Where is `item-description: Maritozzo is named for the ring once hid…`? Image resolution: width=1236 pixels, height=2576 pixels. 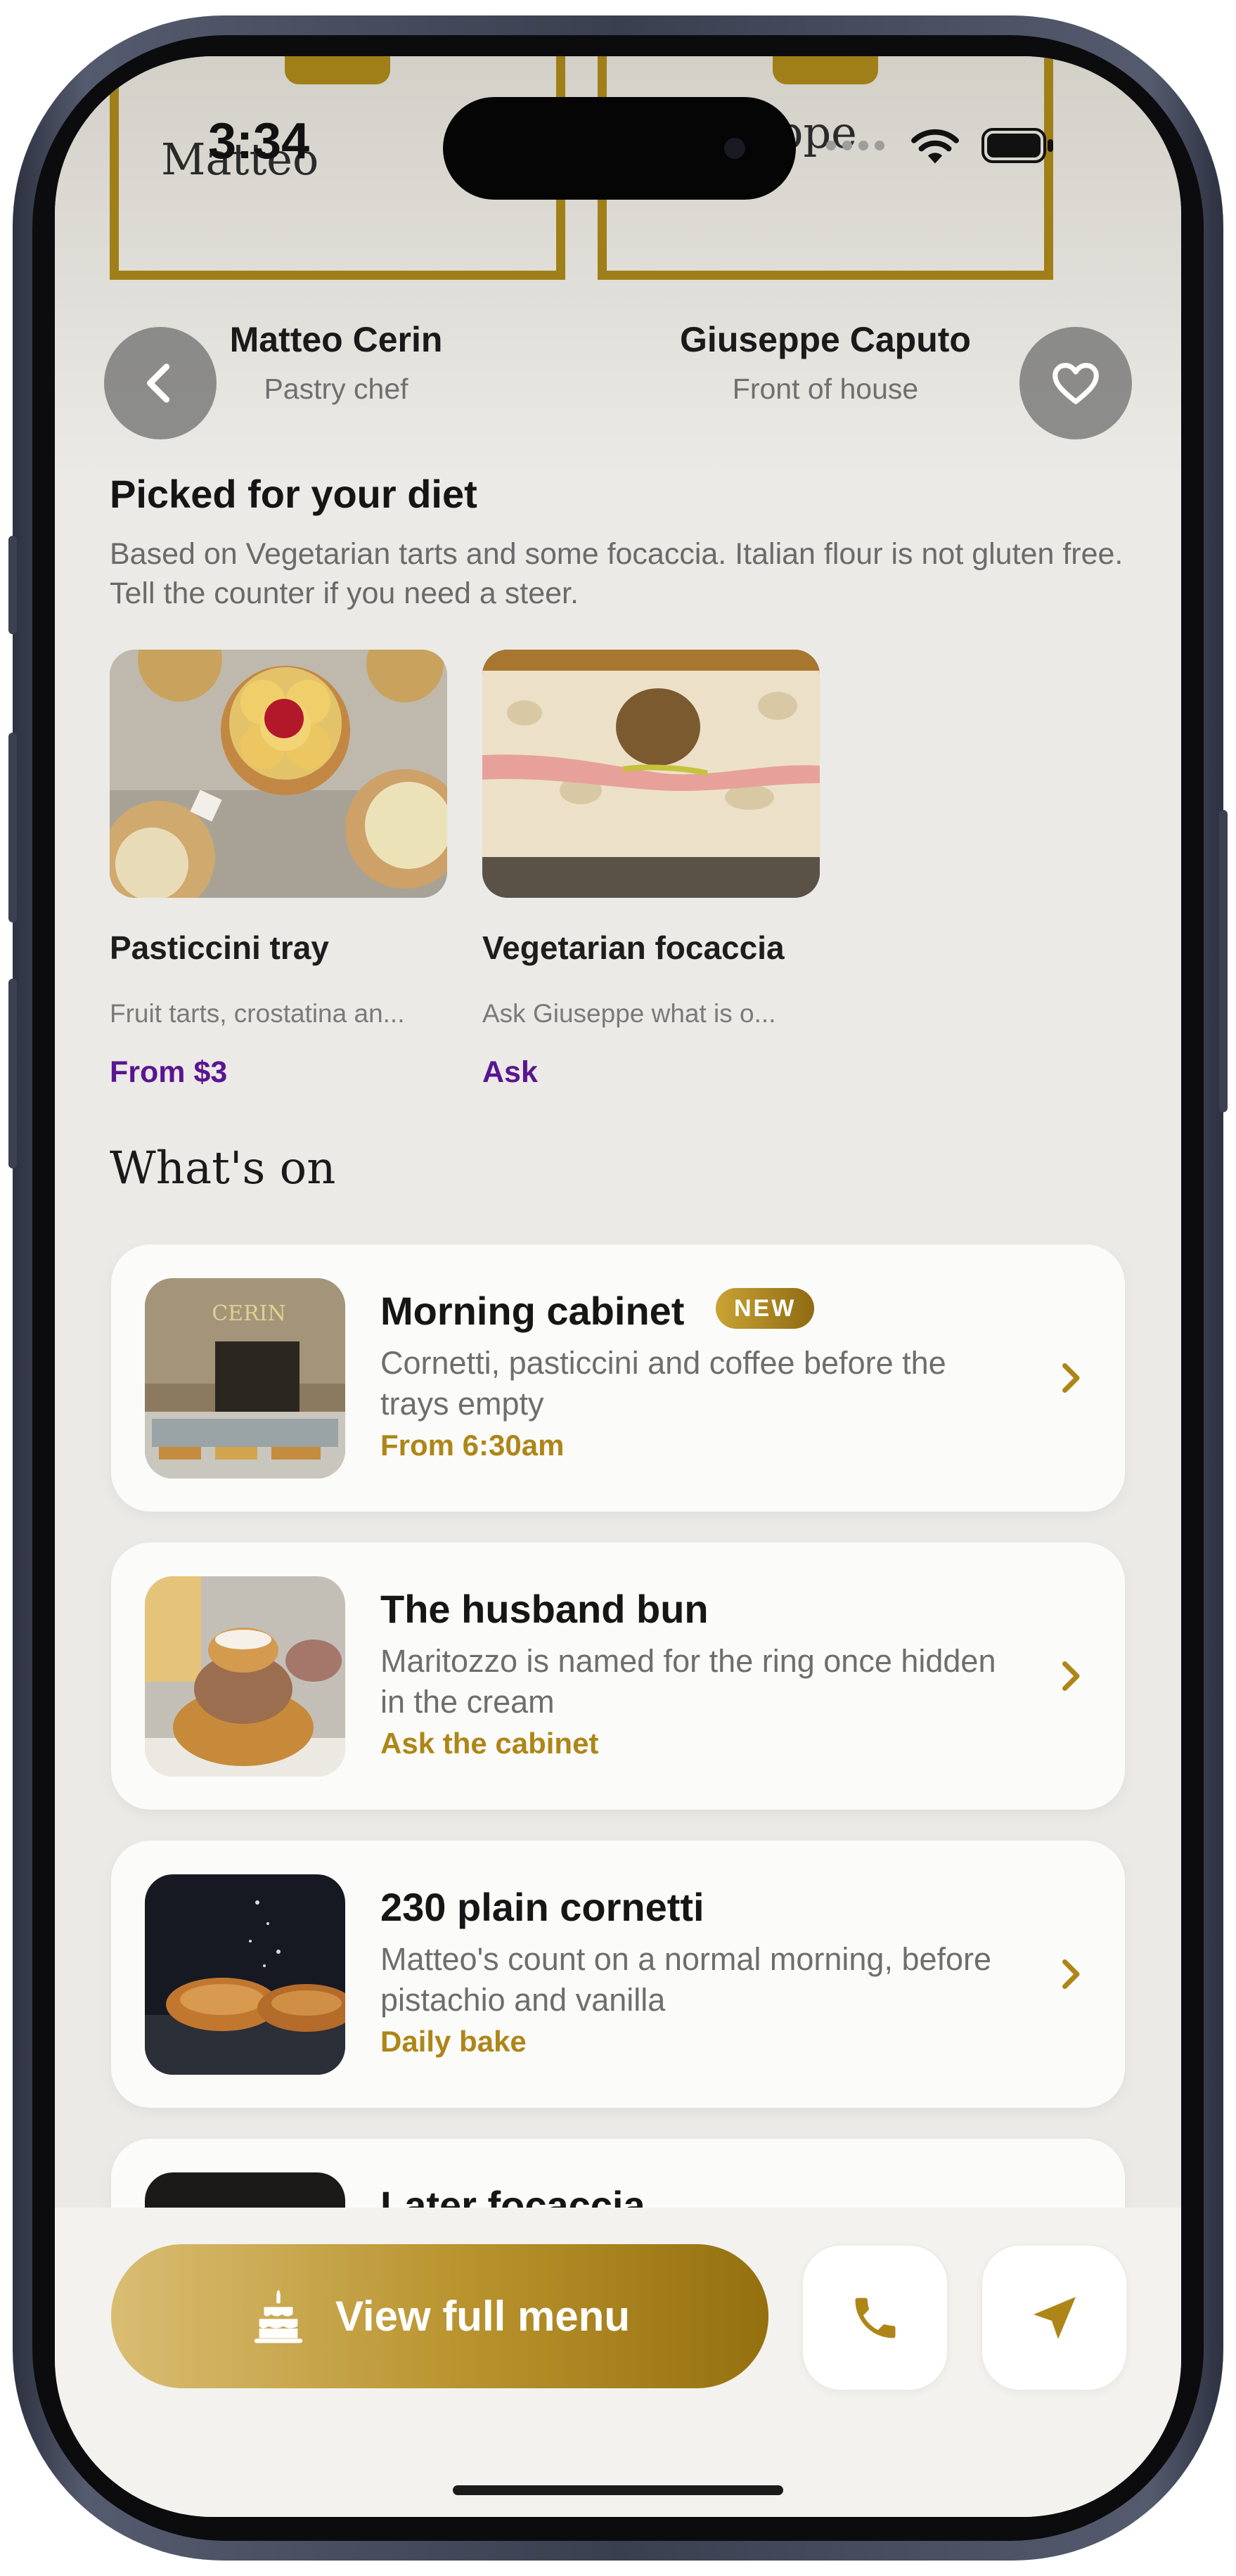
item-description: Maritozzo is named for the ring once hid… is located at coordinates (688, 1681).